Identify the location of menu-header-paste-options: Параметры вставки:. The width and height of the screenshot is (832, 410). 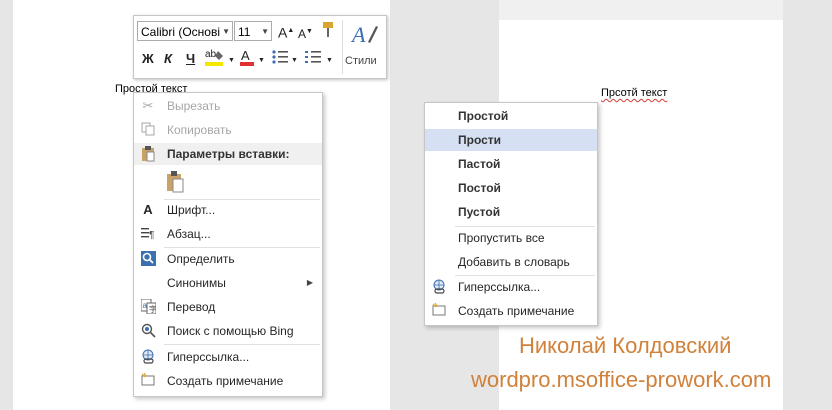
(228, 154).